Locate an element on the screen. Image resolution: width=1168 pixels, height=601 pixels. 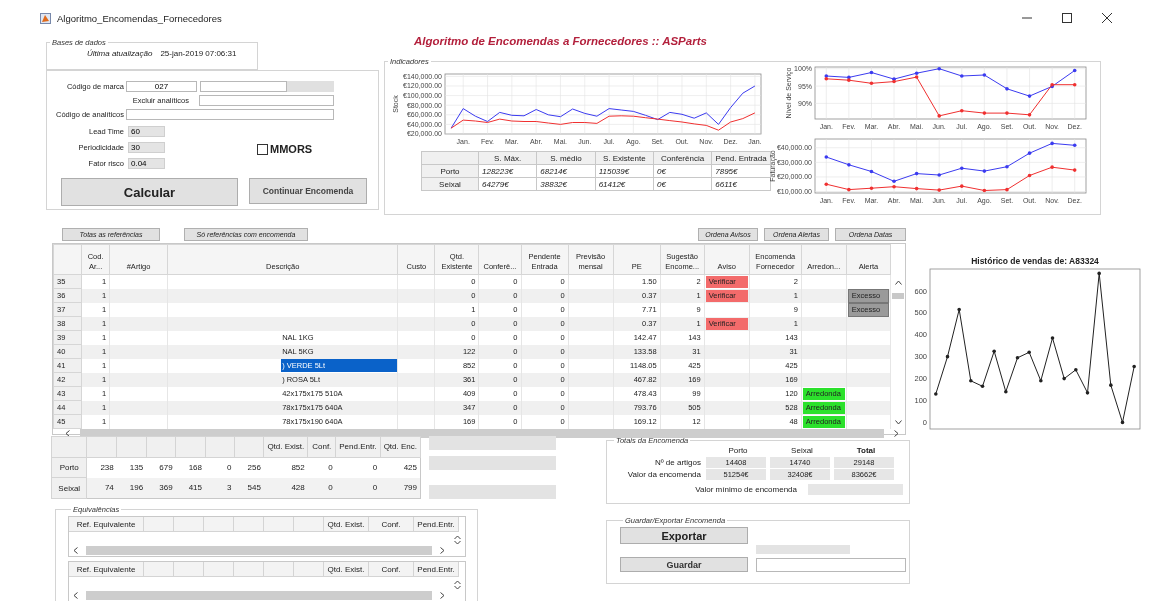
table-cell: 0€ is located at coordinates (682, 184).